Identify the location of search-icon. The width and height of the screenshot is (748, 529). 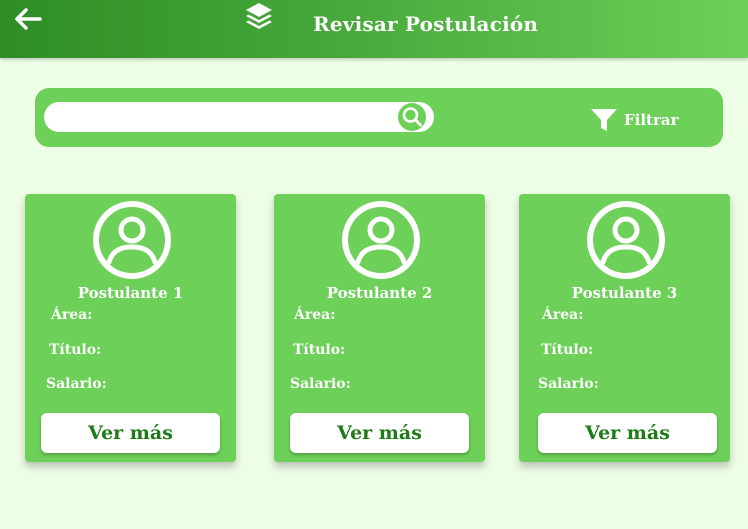
(412, 117).